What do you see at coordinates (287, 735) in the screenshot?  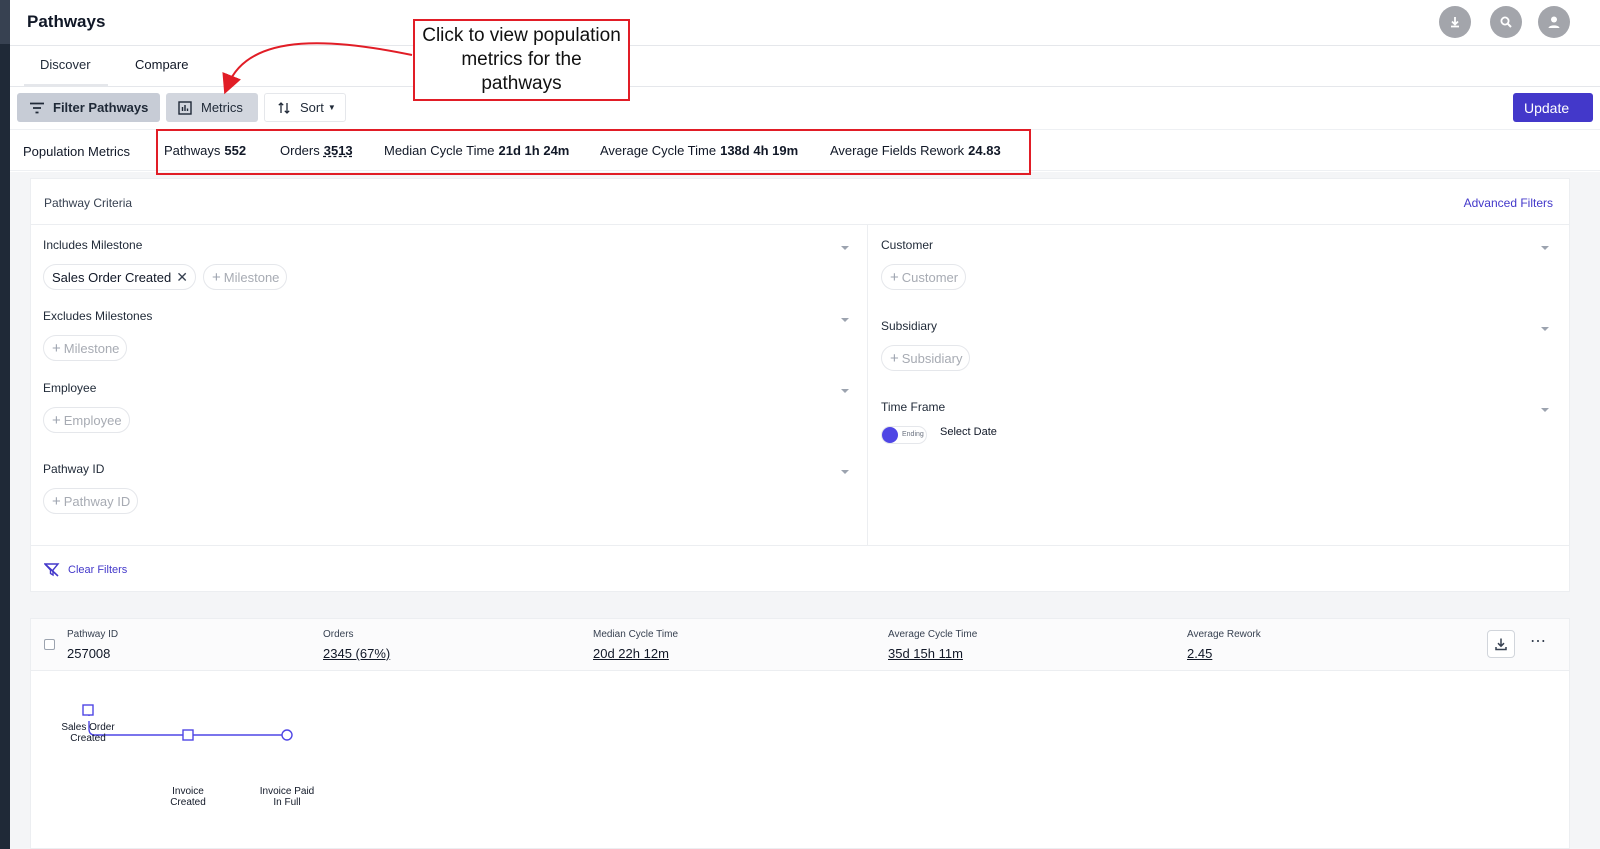 I see `end-node` at bounding box center [287, 735].